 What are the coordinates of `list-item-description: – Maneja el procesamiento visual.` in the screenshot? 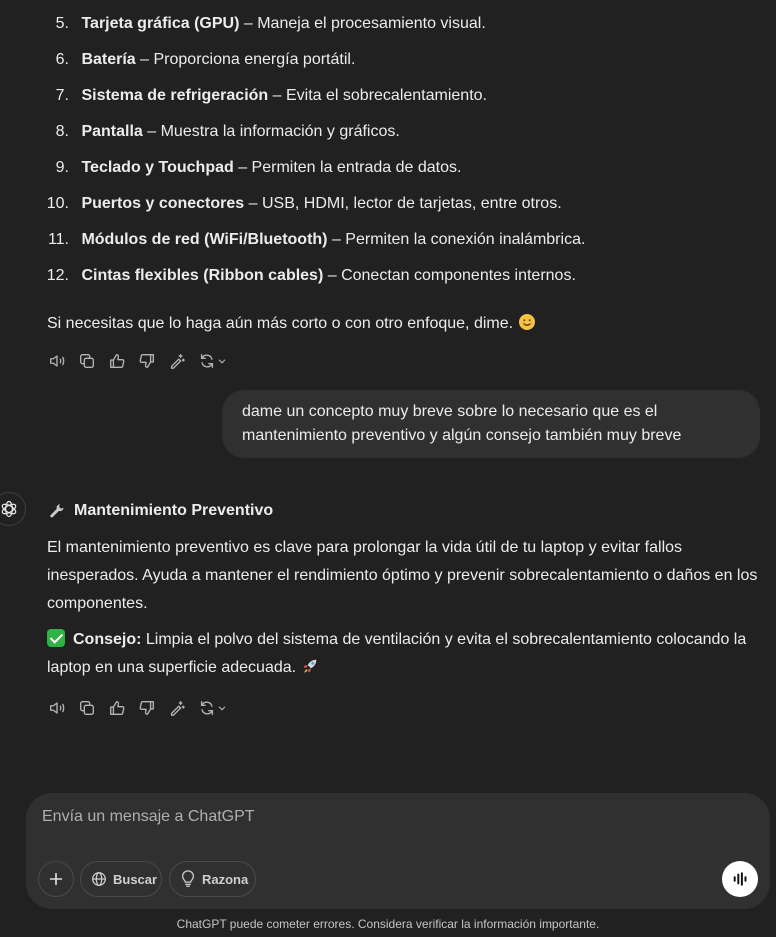 It's located at (362, 23).